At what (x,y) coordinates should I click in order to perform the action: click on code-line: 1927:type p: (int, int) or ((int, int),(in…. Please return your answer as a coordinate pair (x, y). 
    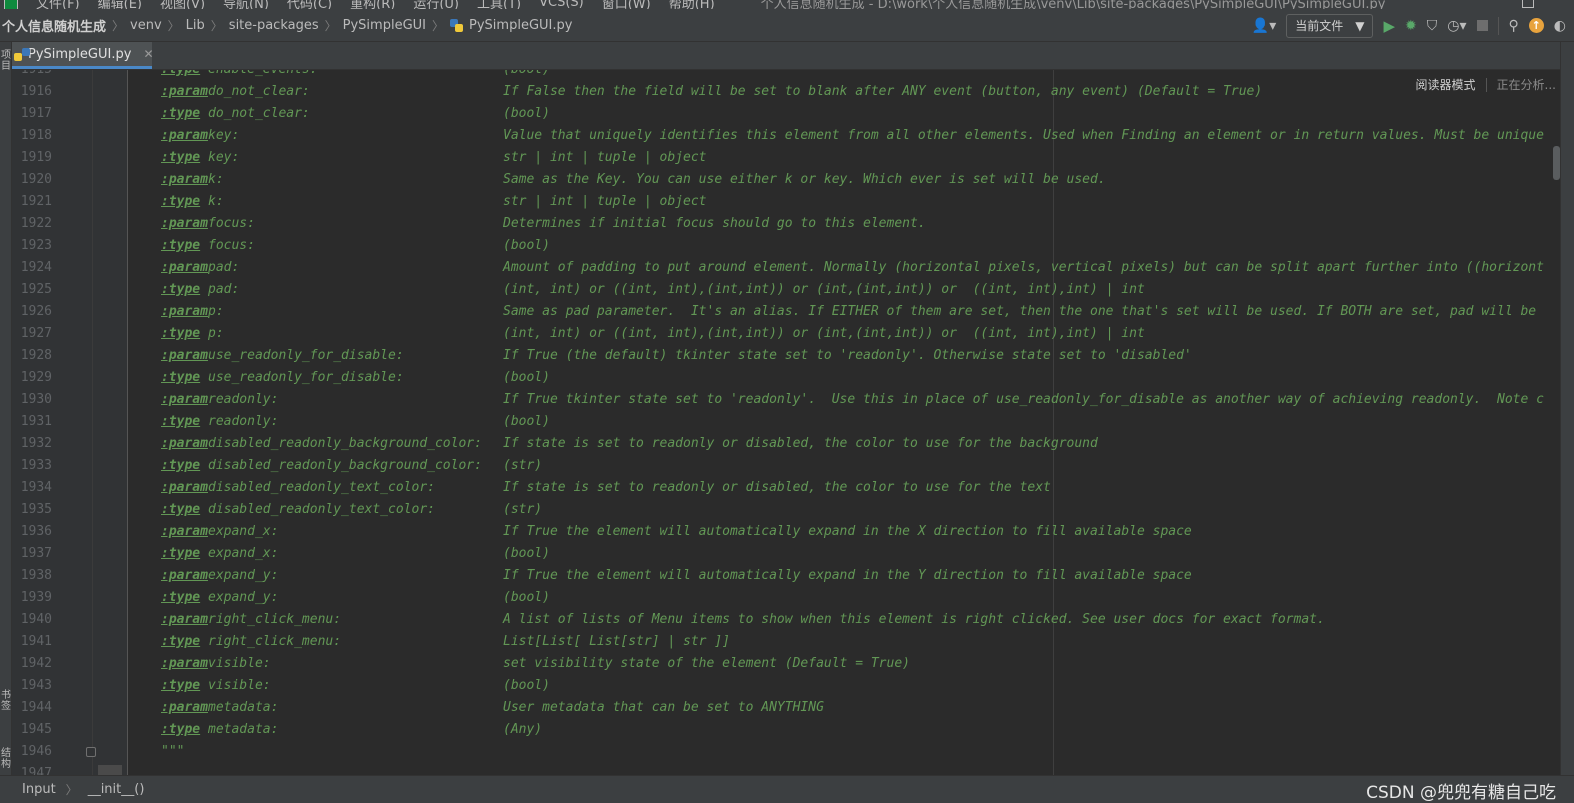
    Looking at the image, I should click on (786, 334).